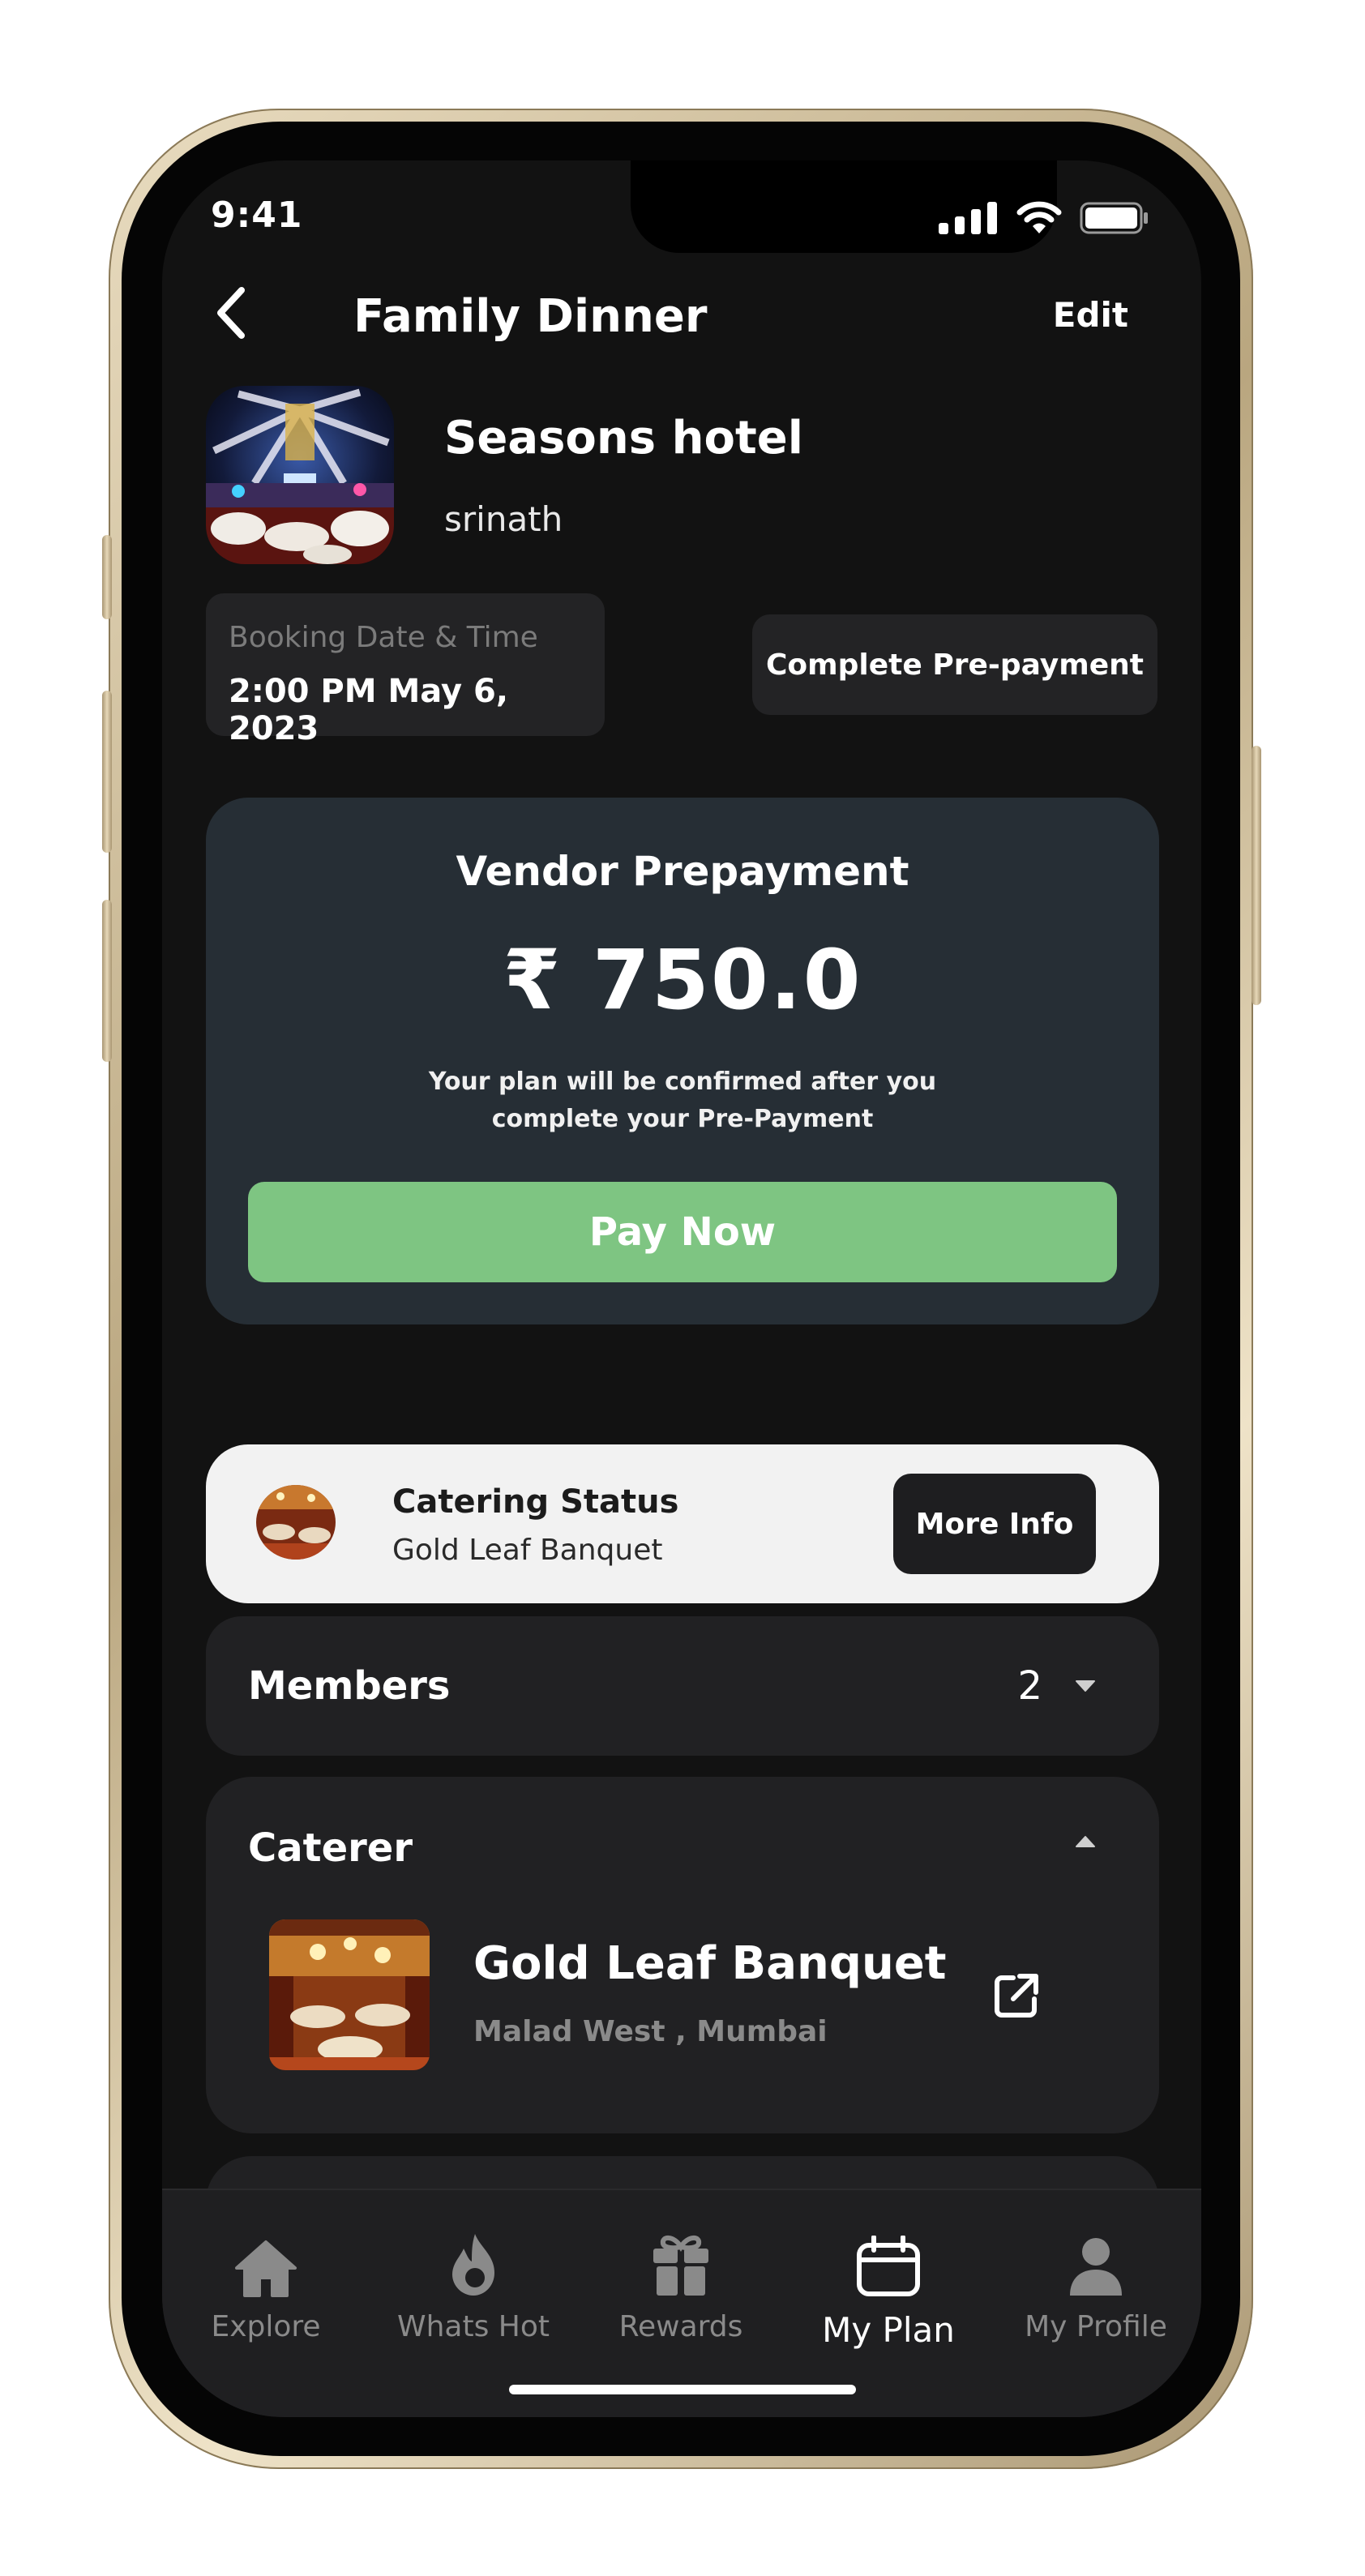 The image size is (1365, 2576). Describe the element at coordinates (107, 981) in the screenshot. I see `side-button-volume-down` at that location.